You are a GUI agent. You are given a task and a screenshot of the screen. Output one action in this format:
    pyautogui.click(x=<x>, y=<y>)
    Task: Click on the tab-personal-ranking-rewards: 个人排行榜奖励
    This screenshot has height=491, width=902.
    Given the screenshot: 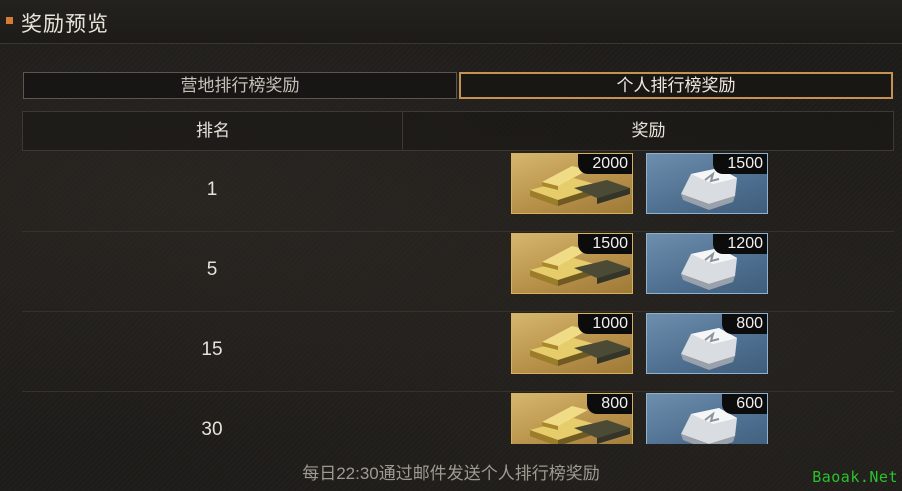 What is the action you would take?
    pyautogui.click(x=676, y=85)
    